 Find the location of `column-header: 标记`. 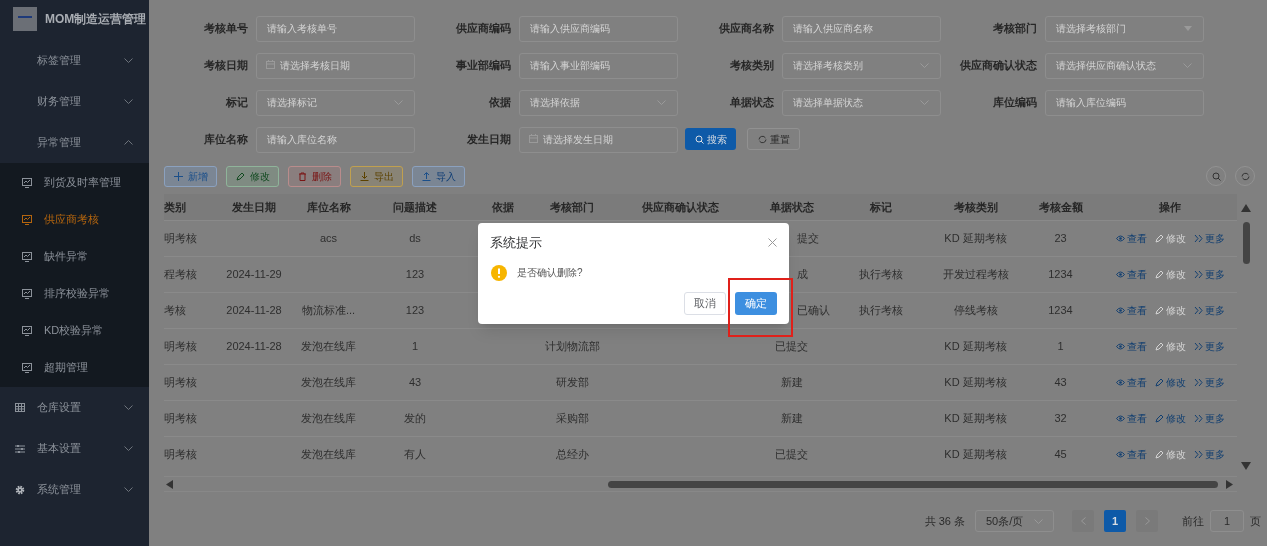

column-header: 标记 is located at coordinates (880, 207).